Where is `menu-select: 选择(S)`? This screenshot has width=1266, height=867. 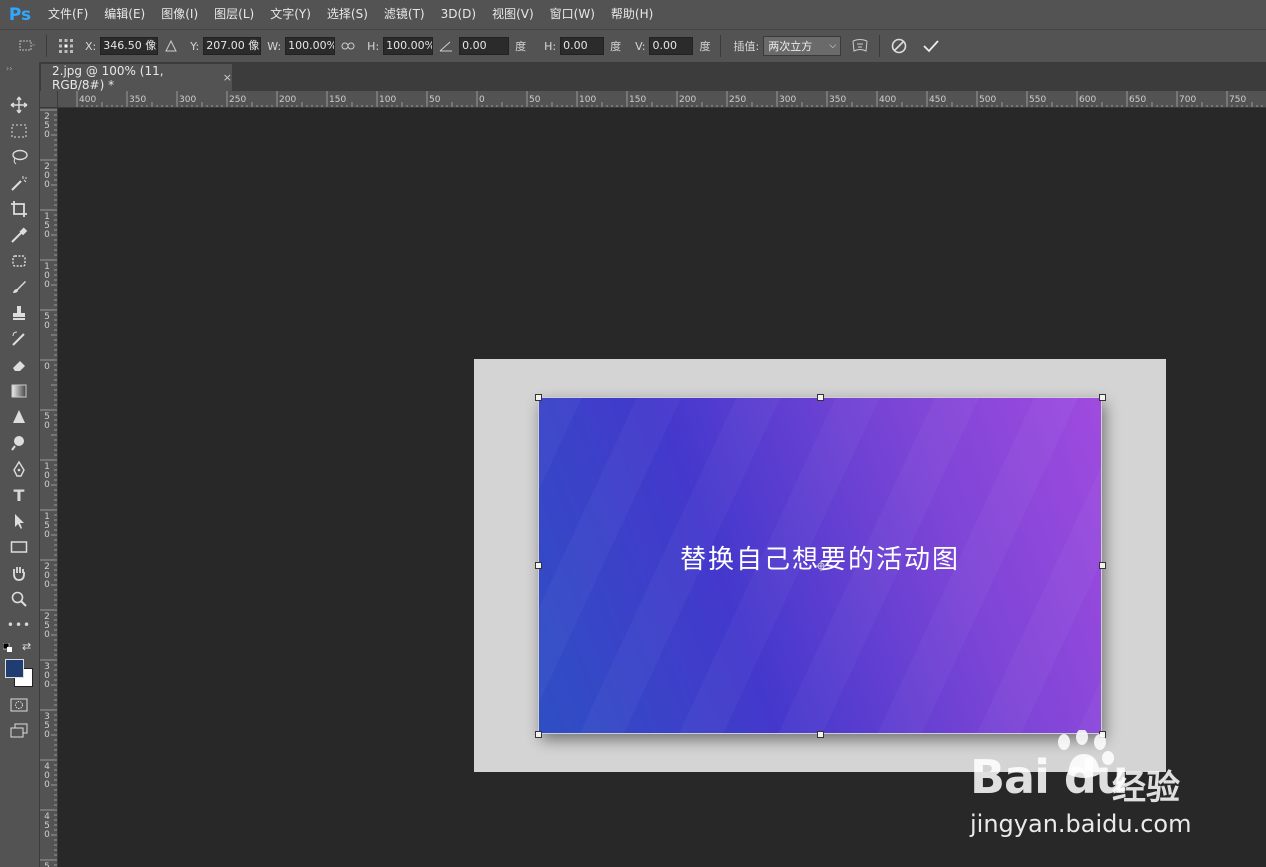 menu-select: 选择(S) is located at coordinates (347, 14).